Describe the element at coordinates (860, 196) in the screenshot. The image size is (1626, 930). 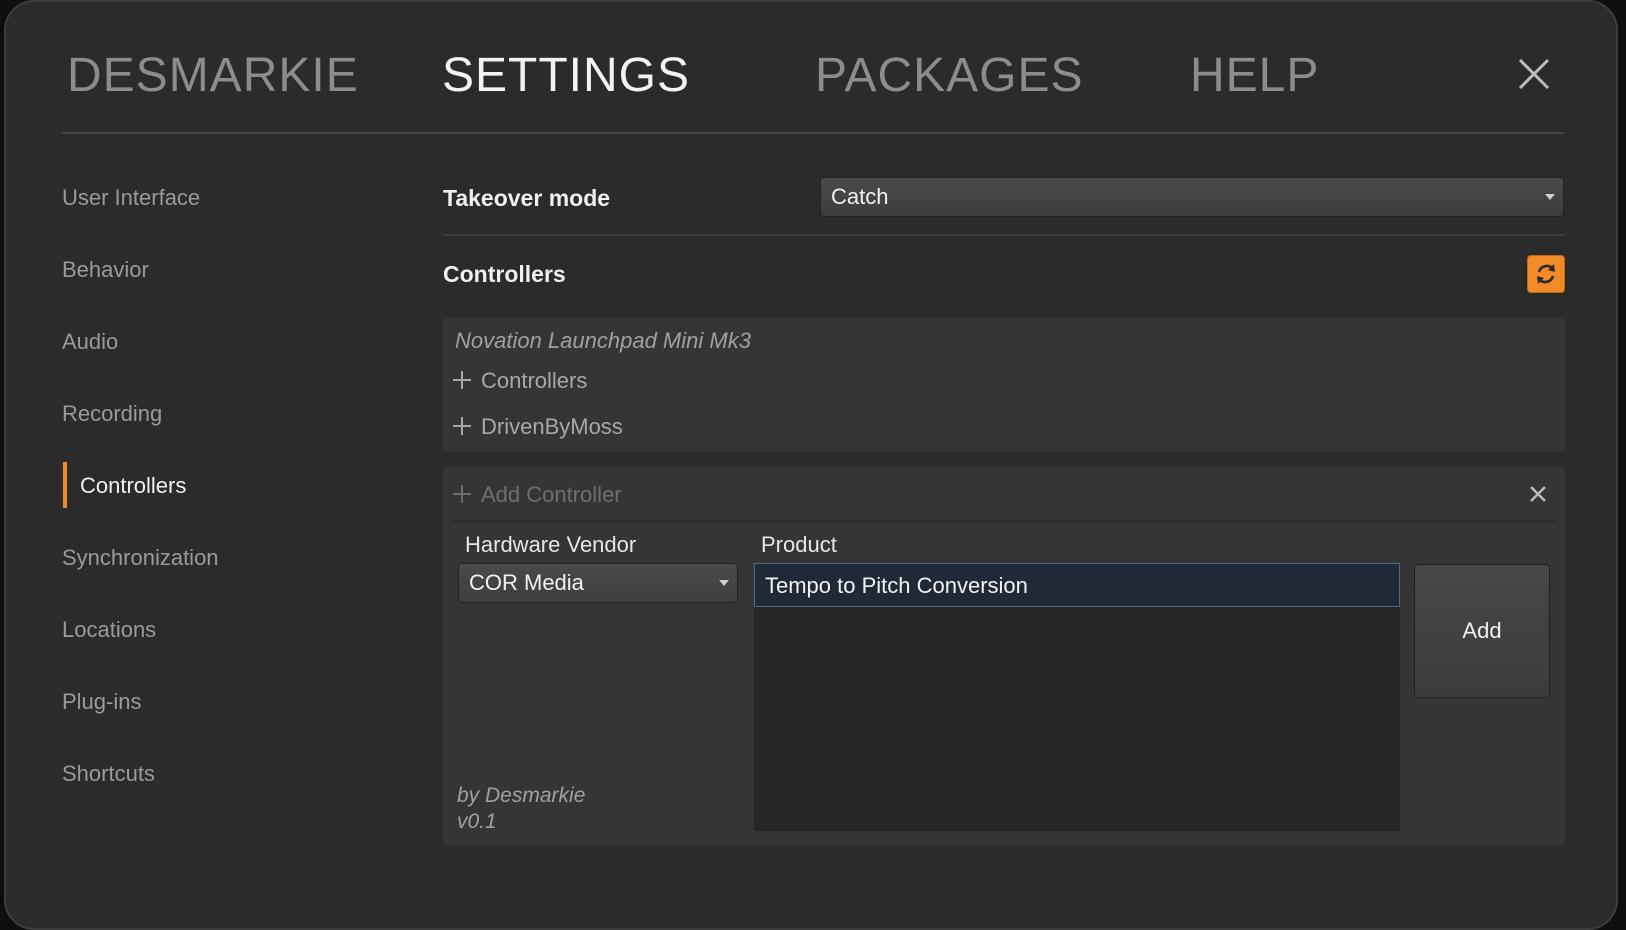
I see `takeover-mode-value: Catch` at that location.